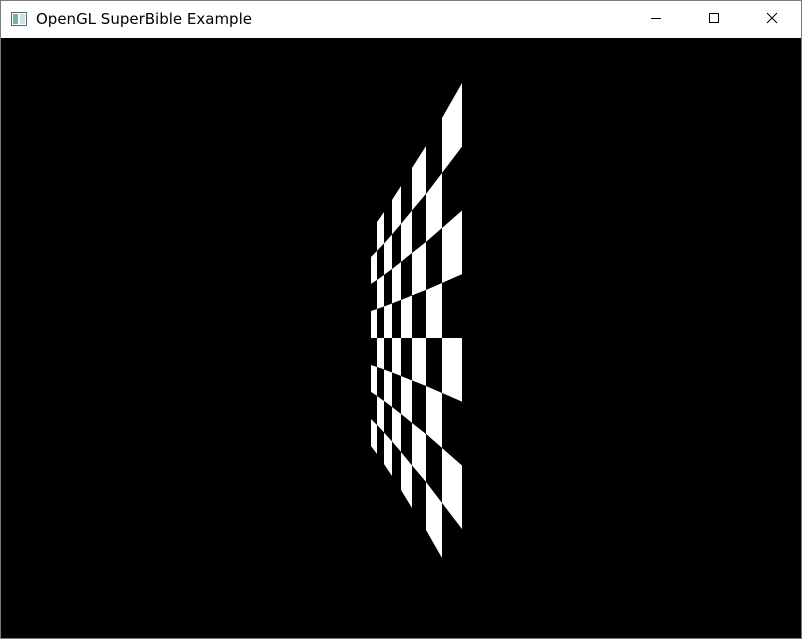  I want to click on title-bar: OpenGL SuperBible Example, so click(401, 19).